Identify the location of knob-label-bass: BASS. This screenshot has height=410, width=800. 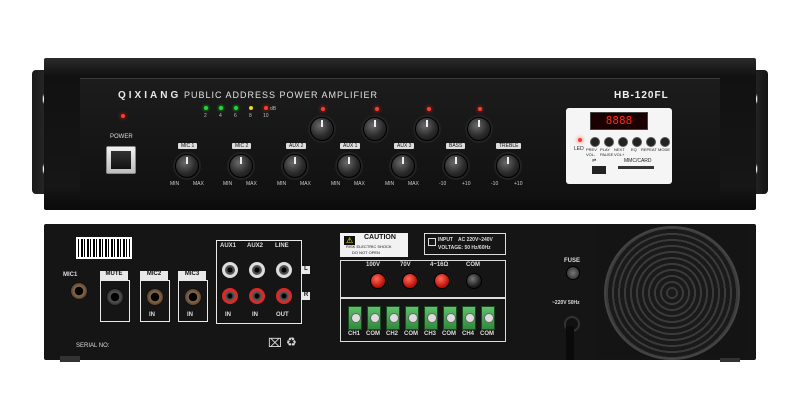
(456, 146).